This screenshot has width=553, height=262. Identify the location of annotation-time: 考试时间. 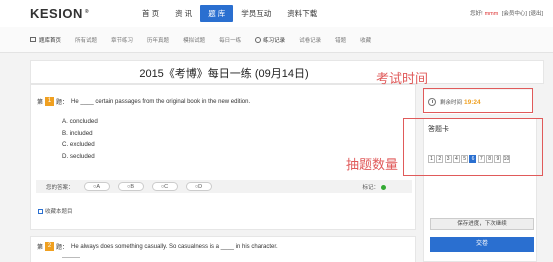
(402, 79).